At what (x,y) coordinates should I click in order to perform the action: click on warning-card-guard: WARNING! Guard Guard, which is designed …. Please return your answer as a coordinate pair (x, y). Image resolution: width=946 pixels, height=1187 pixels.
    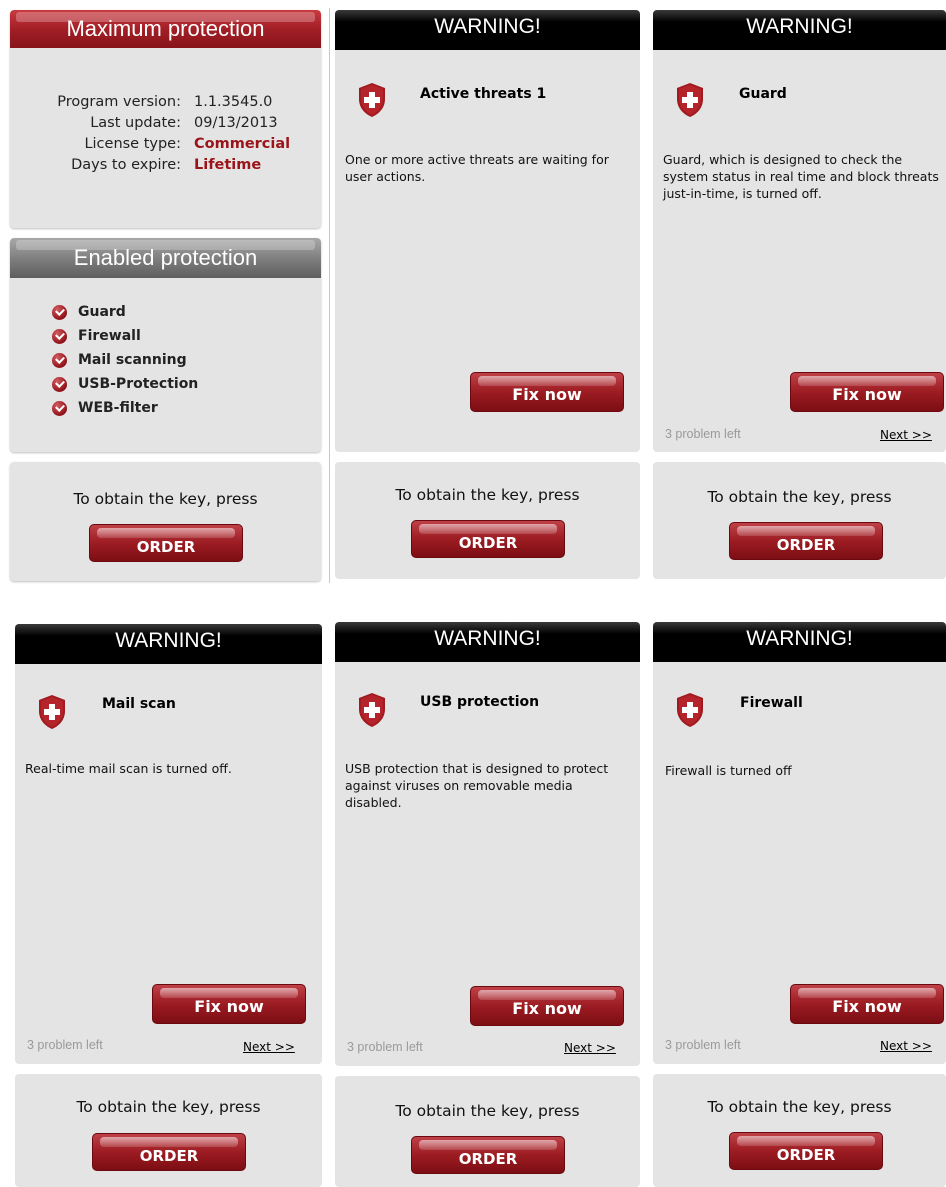
    Looking at the image, I should click on (799, 231).